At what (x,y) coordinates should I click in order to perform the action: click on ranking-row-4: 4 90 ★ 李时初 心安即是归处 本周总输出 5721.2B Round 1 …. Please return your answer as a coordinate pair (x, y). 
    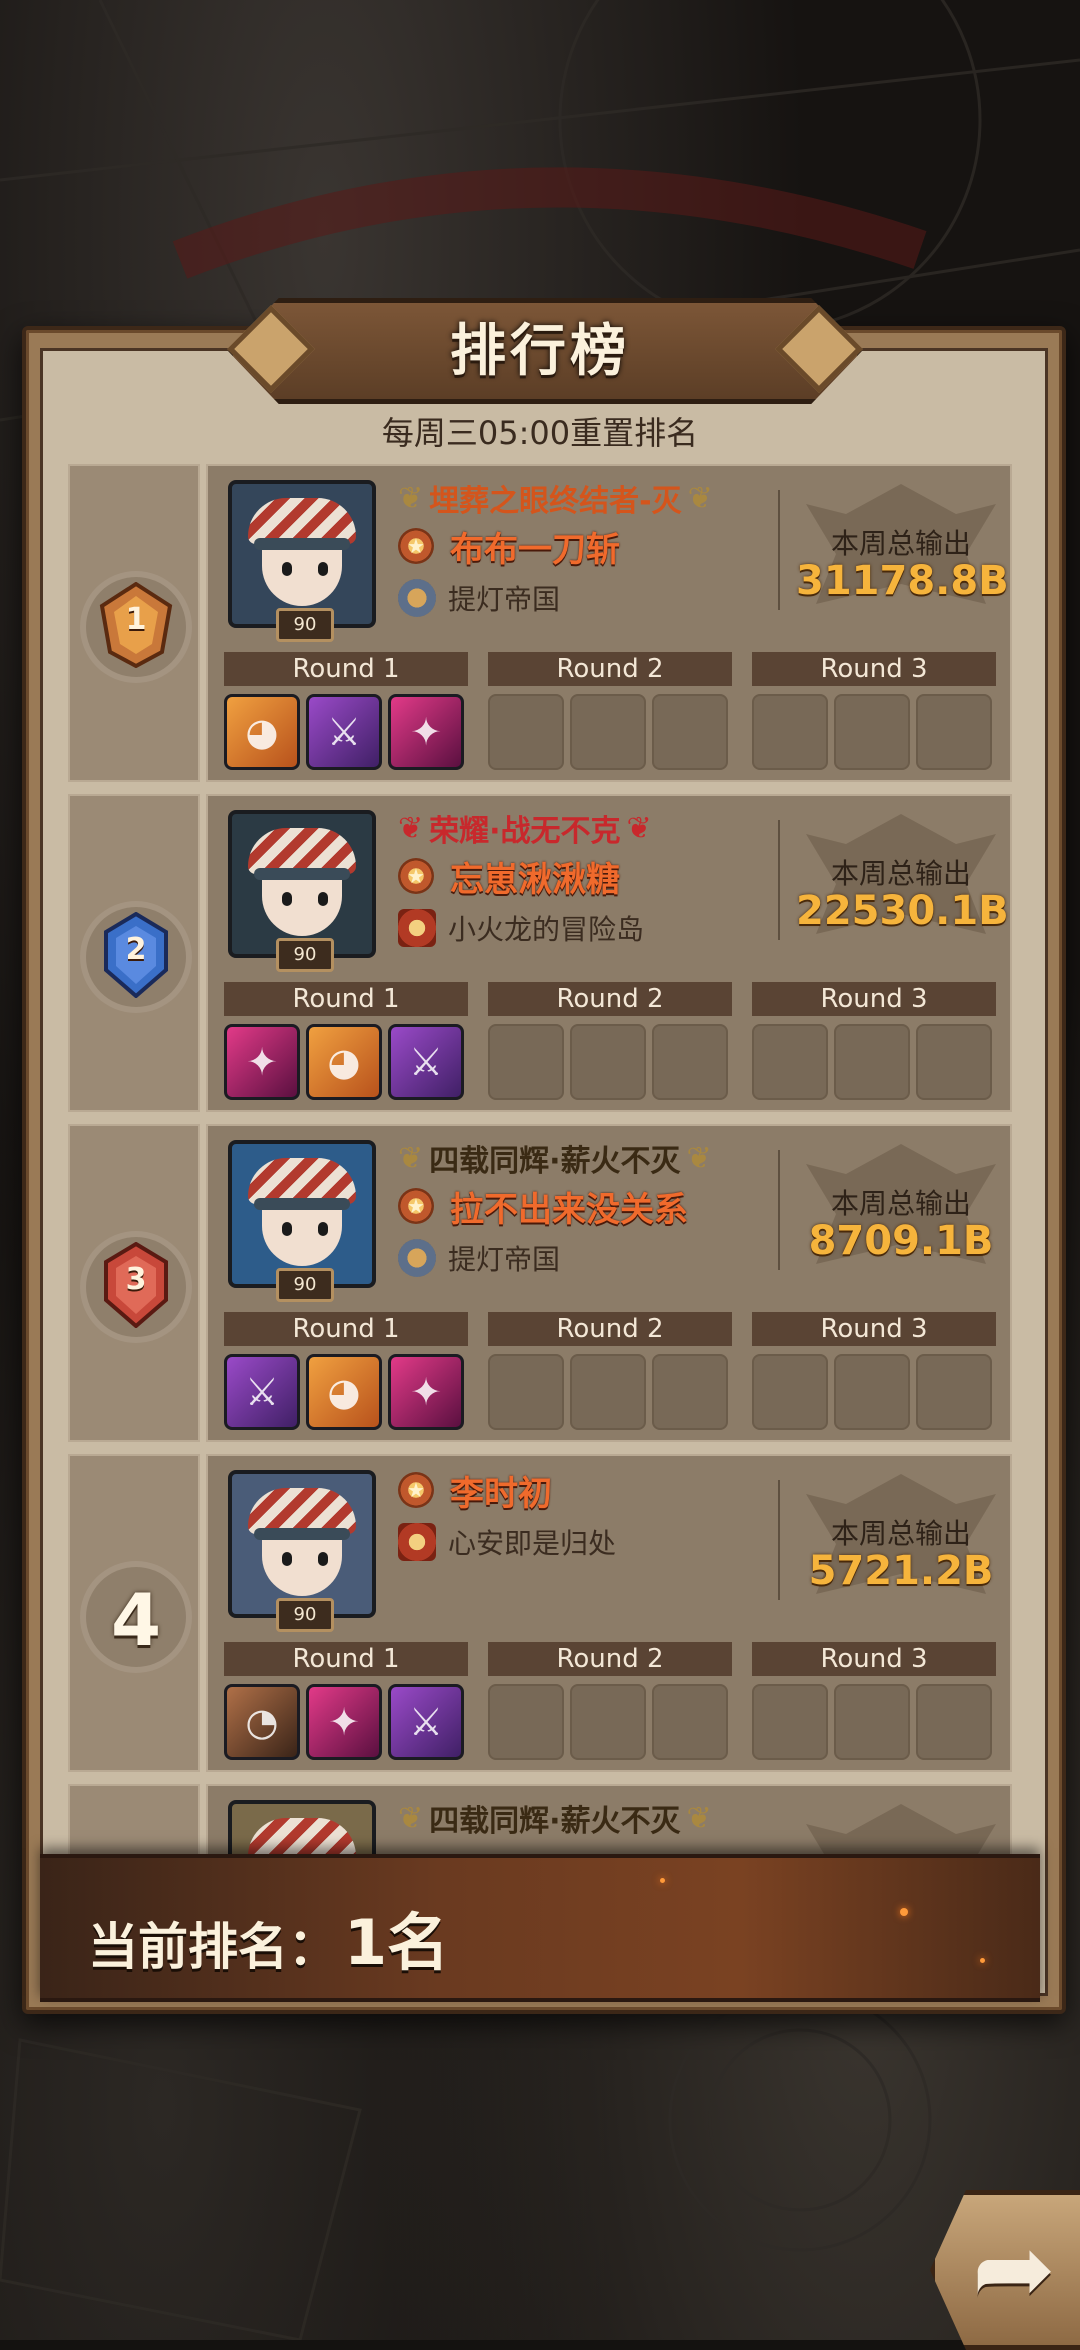
    Looking at the image, I should click on (540, 1613).